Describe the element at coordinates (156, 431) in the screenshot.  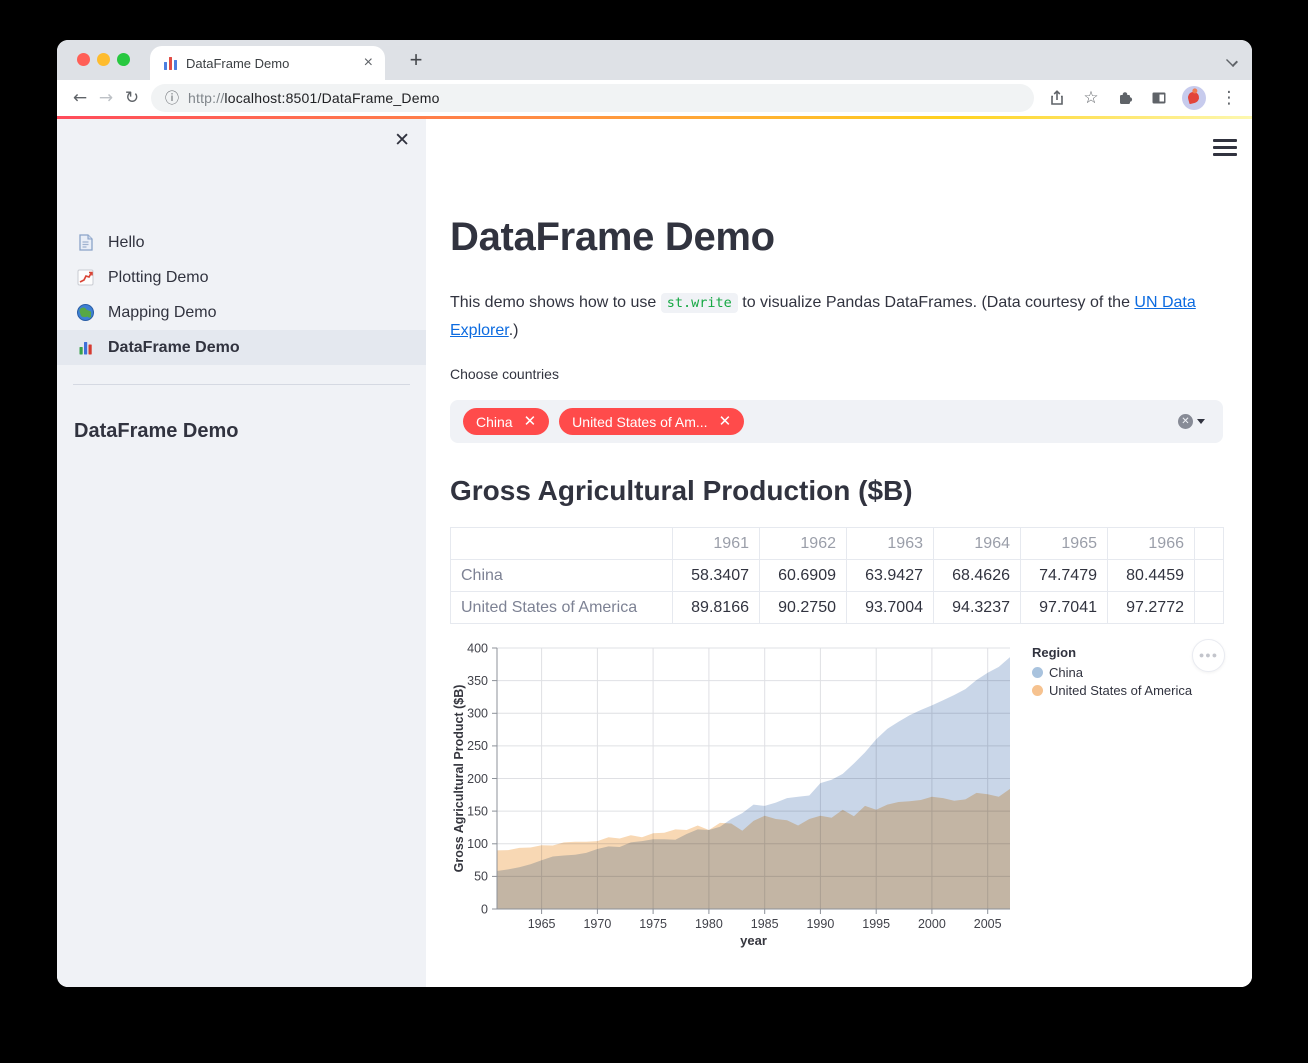
I see `sidebar-section-title: DataFrame Demo` at that location.